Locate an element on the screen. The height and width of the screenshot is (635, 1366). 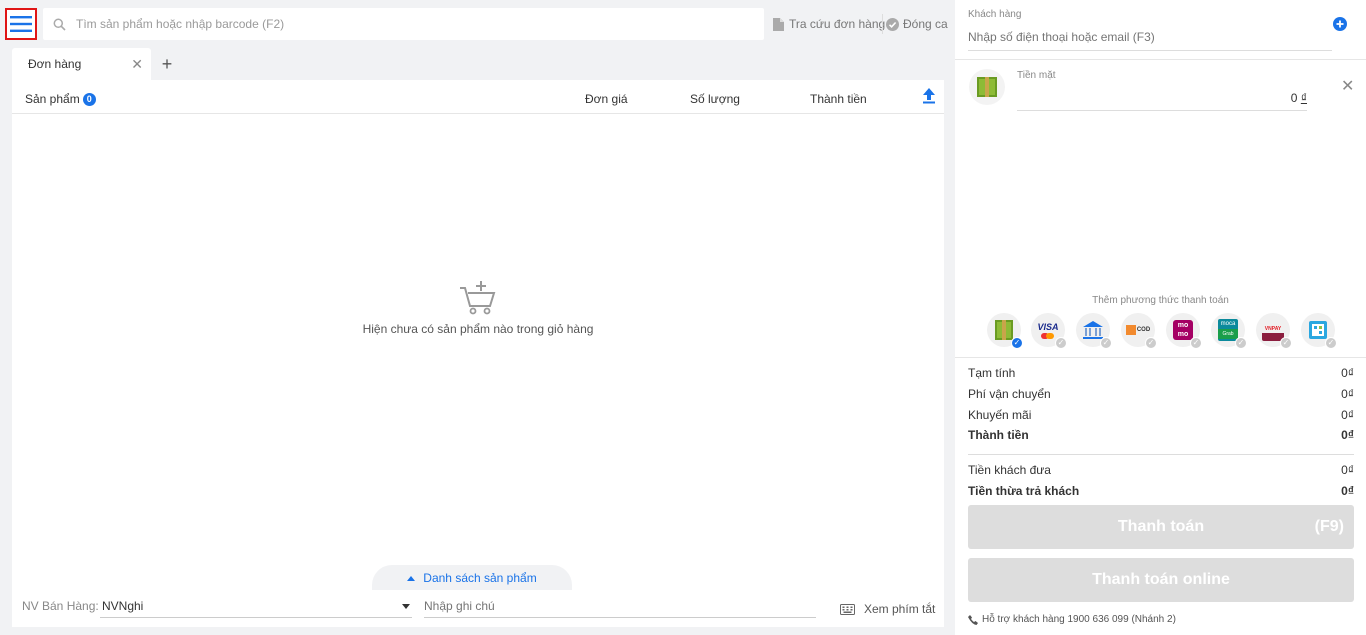
total-value: 0₫ is located at coordinates (1347, 435).